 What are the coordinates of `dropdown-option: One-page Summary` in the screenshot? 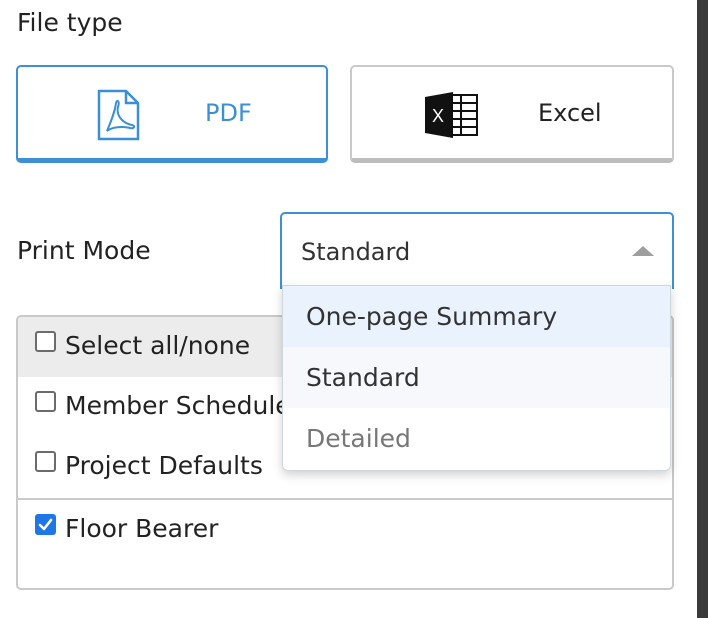 It's located at (476, 316).